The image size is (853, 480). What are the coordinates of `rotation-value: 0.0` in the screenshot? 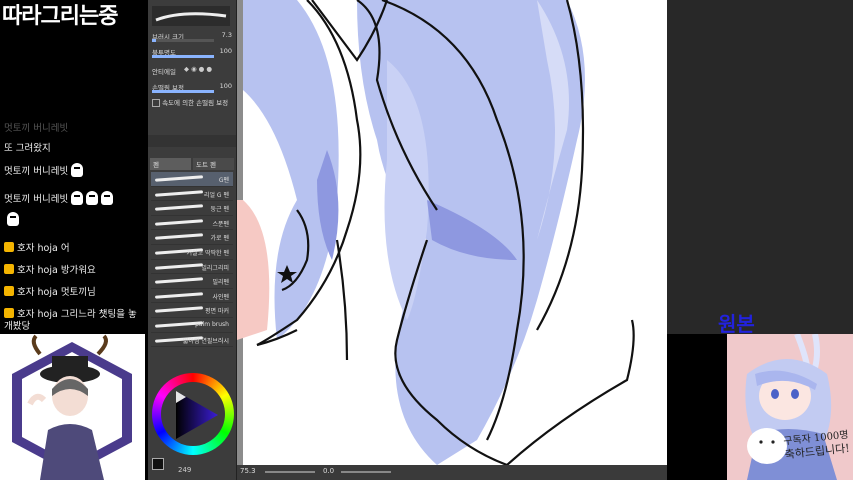 It's located at (328, 471).